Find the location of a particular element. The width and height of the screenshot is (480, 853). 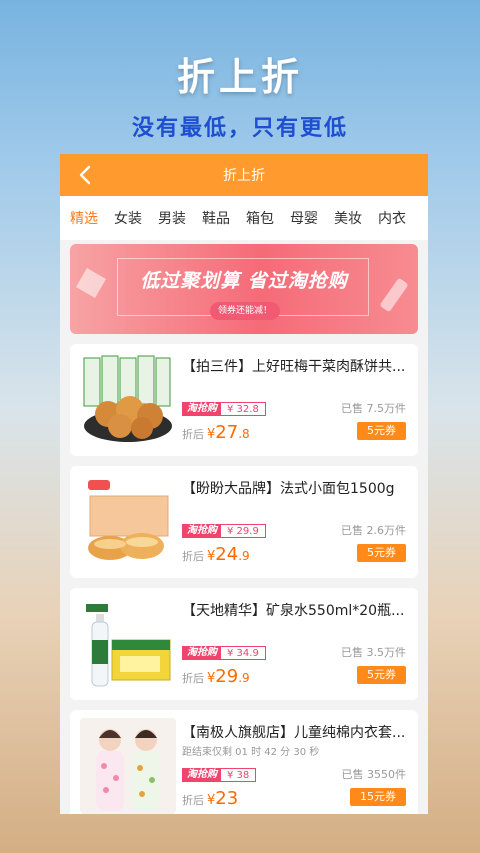

tag-price: ¥ 29.9 is located at coordinates (243, 531).